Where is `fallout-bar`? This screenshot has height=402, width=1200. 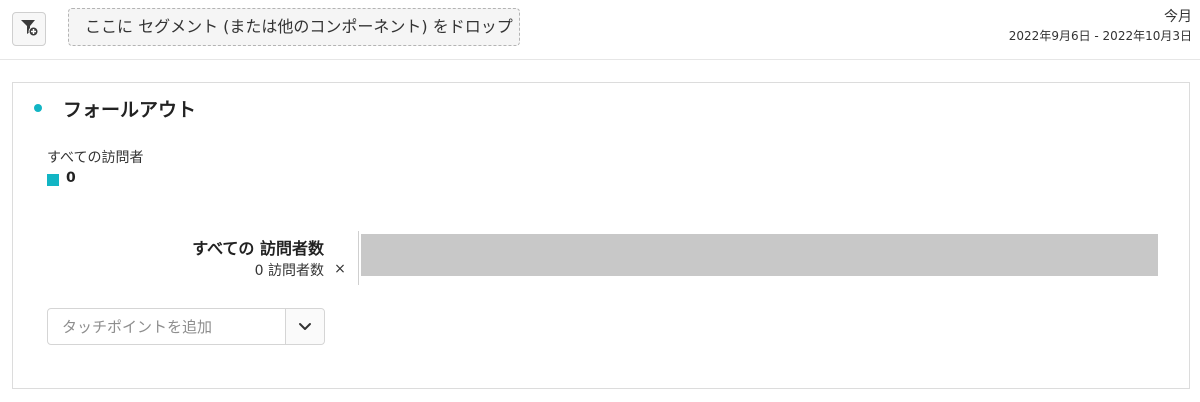
fallout-bar is located at coordinates (759, 255).